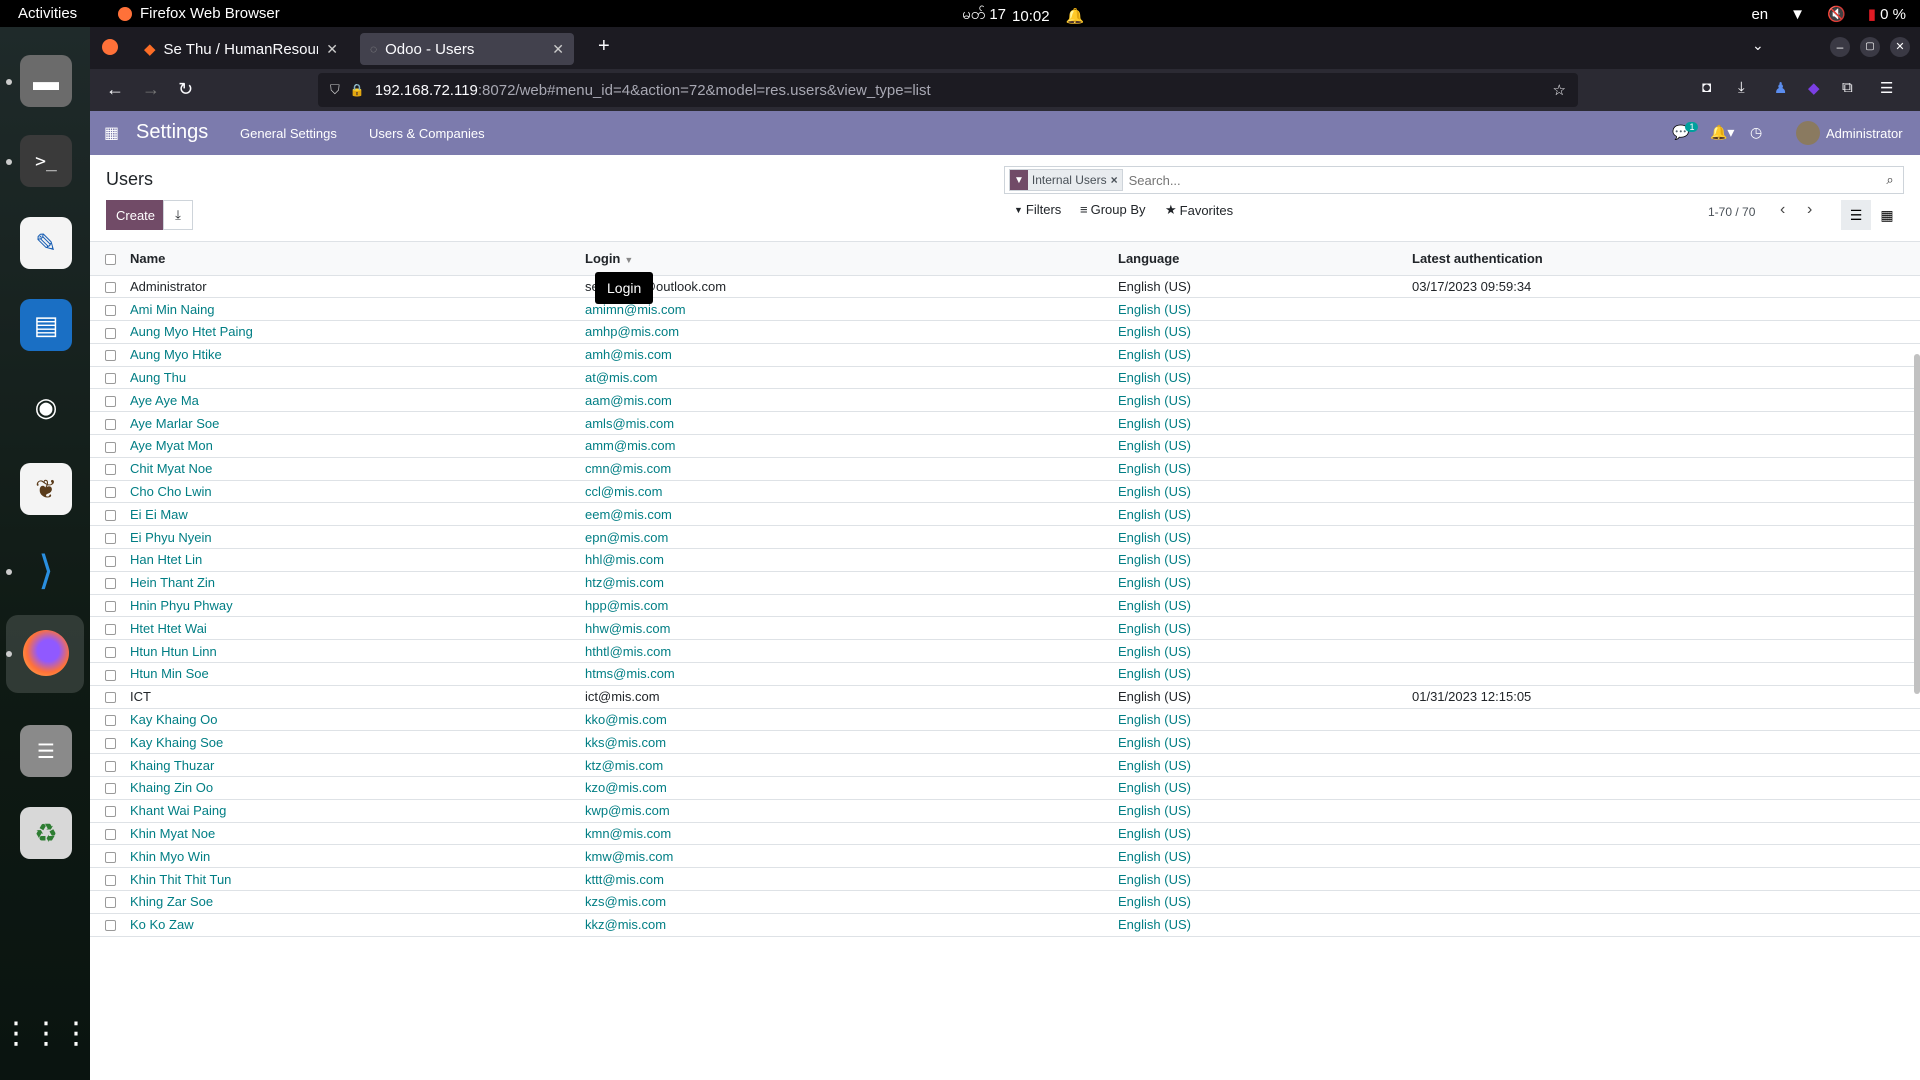  I want to click on tab-gitlab: ◆ Se Thu / HumanResource ✕, so click(241, 49).